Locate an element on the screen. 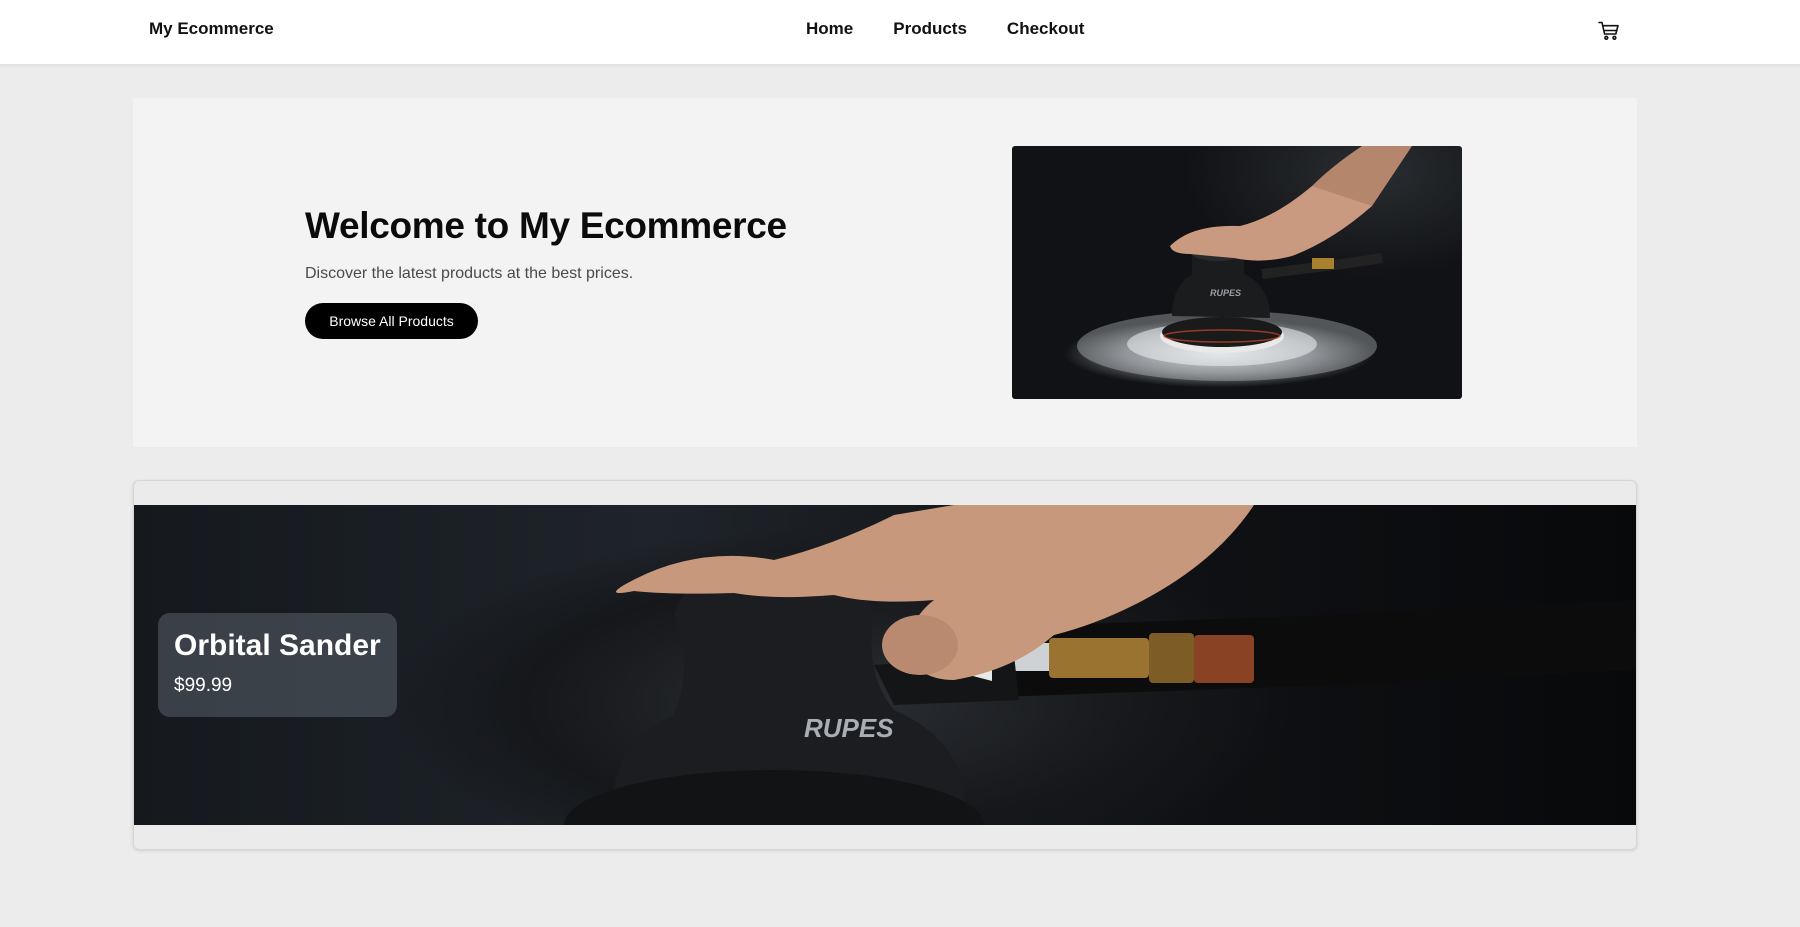  browse-all-products-button: Browse All Products is located at coordinates (391, 321).